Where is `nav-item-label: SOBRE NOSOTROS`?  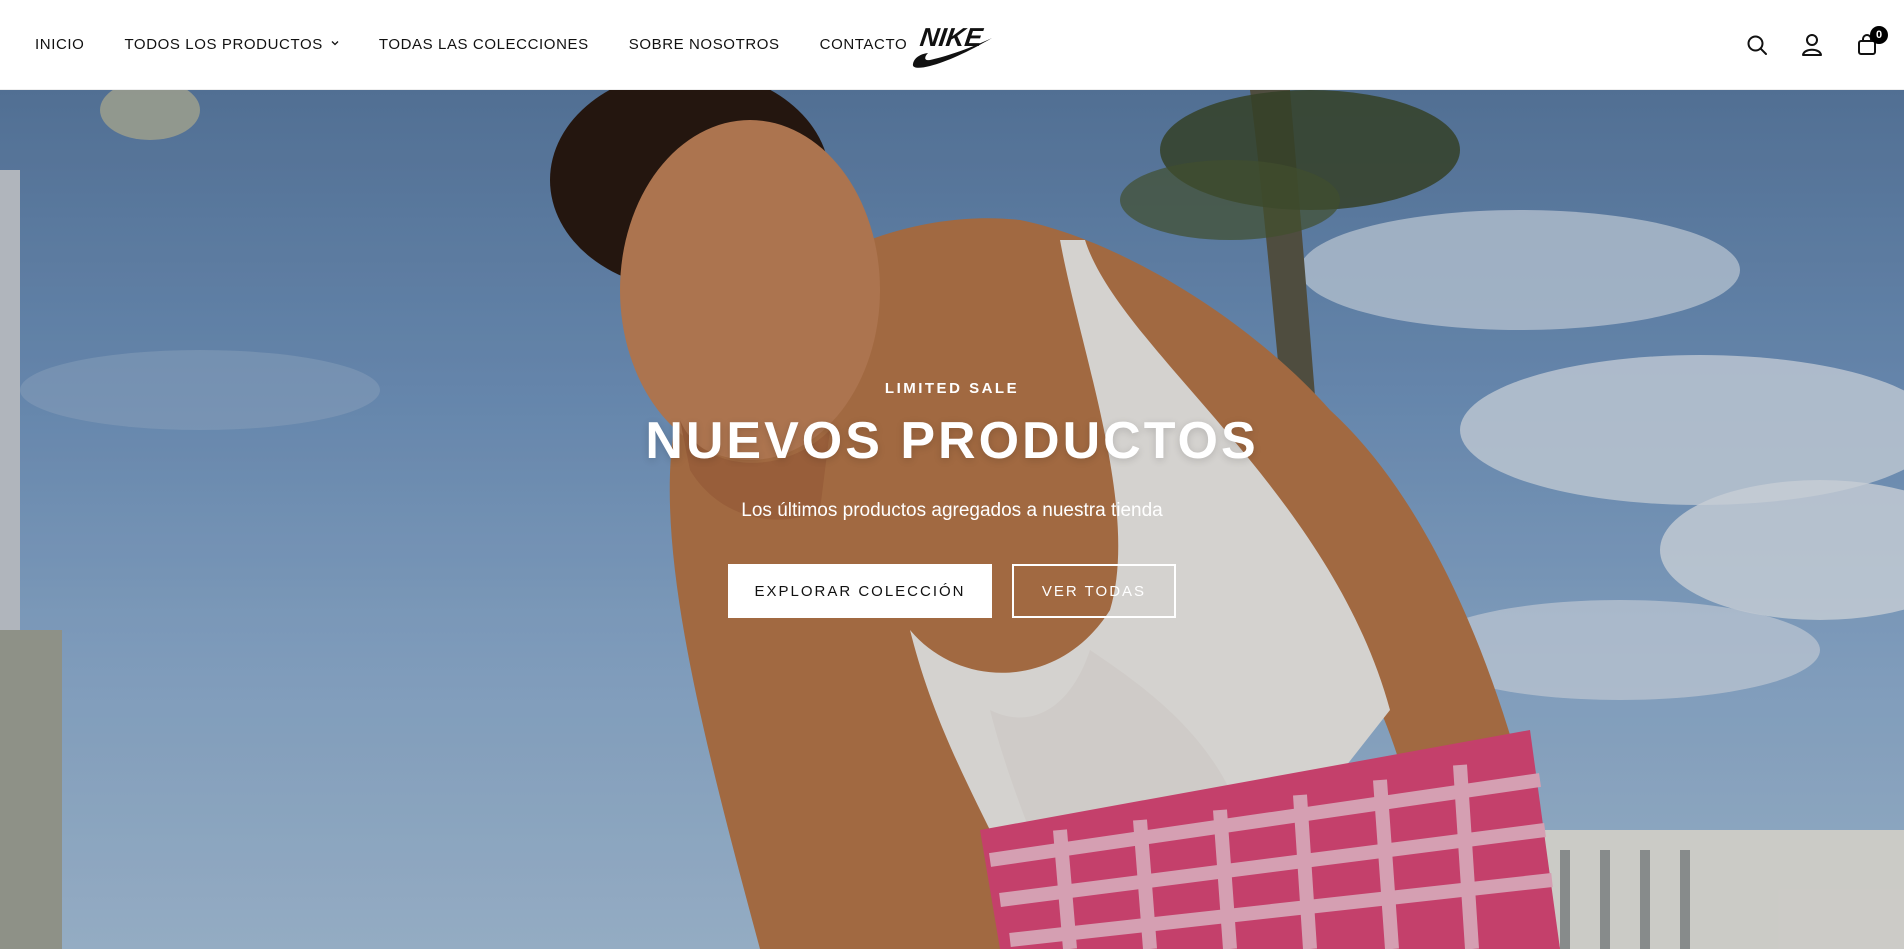
nav-item-label: SOBRE NOSOTROS is located at coordinates (704, 44).